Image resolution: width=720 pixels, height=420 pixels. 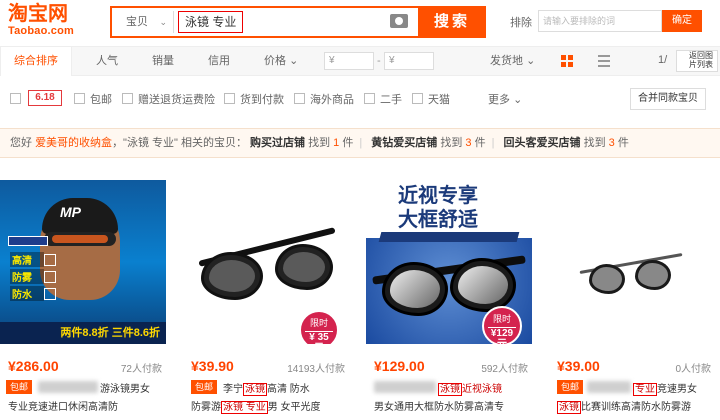 I want to click on product-title-line: 专业 竞速男女, so click(x=665, y=388).